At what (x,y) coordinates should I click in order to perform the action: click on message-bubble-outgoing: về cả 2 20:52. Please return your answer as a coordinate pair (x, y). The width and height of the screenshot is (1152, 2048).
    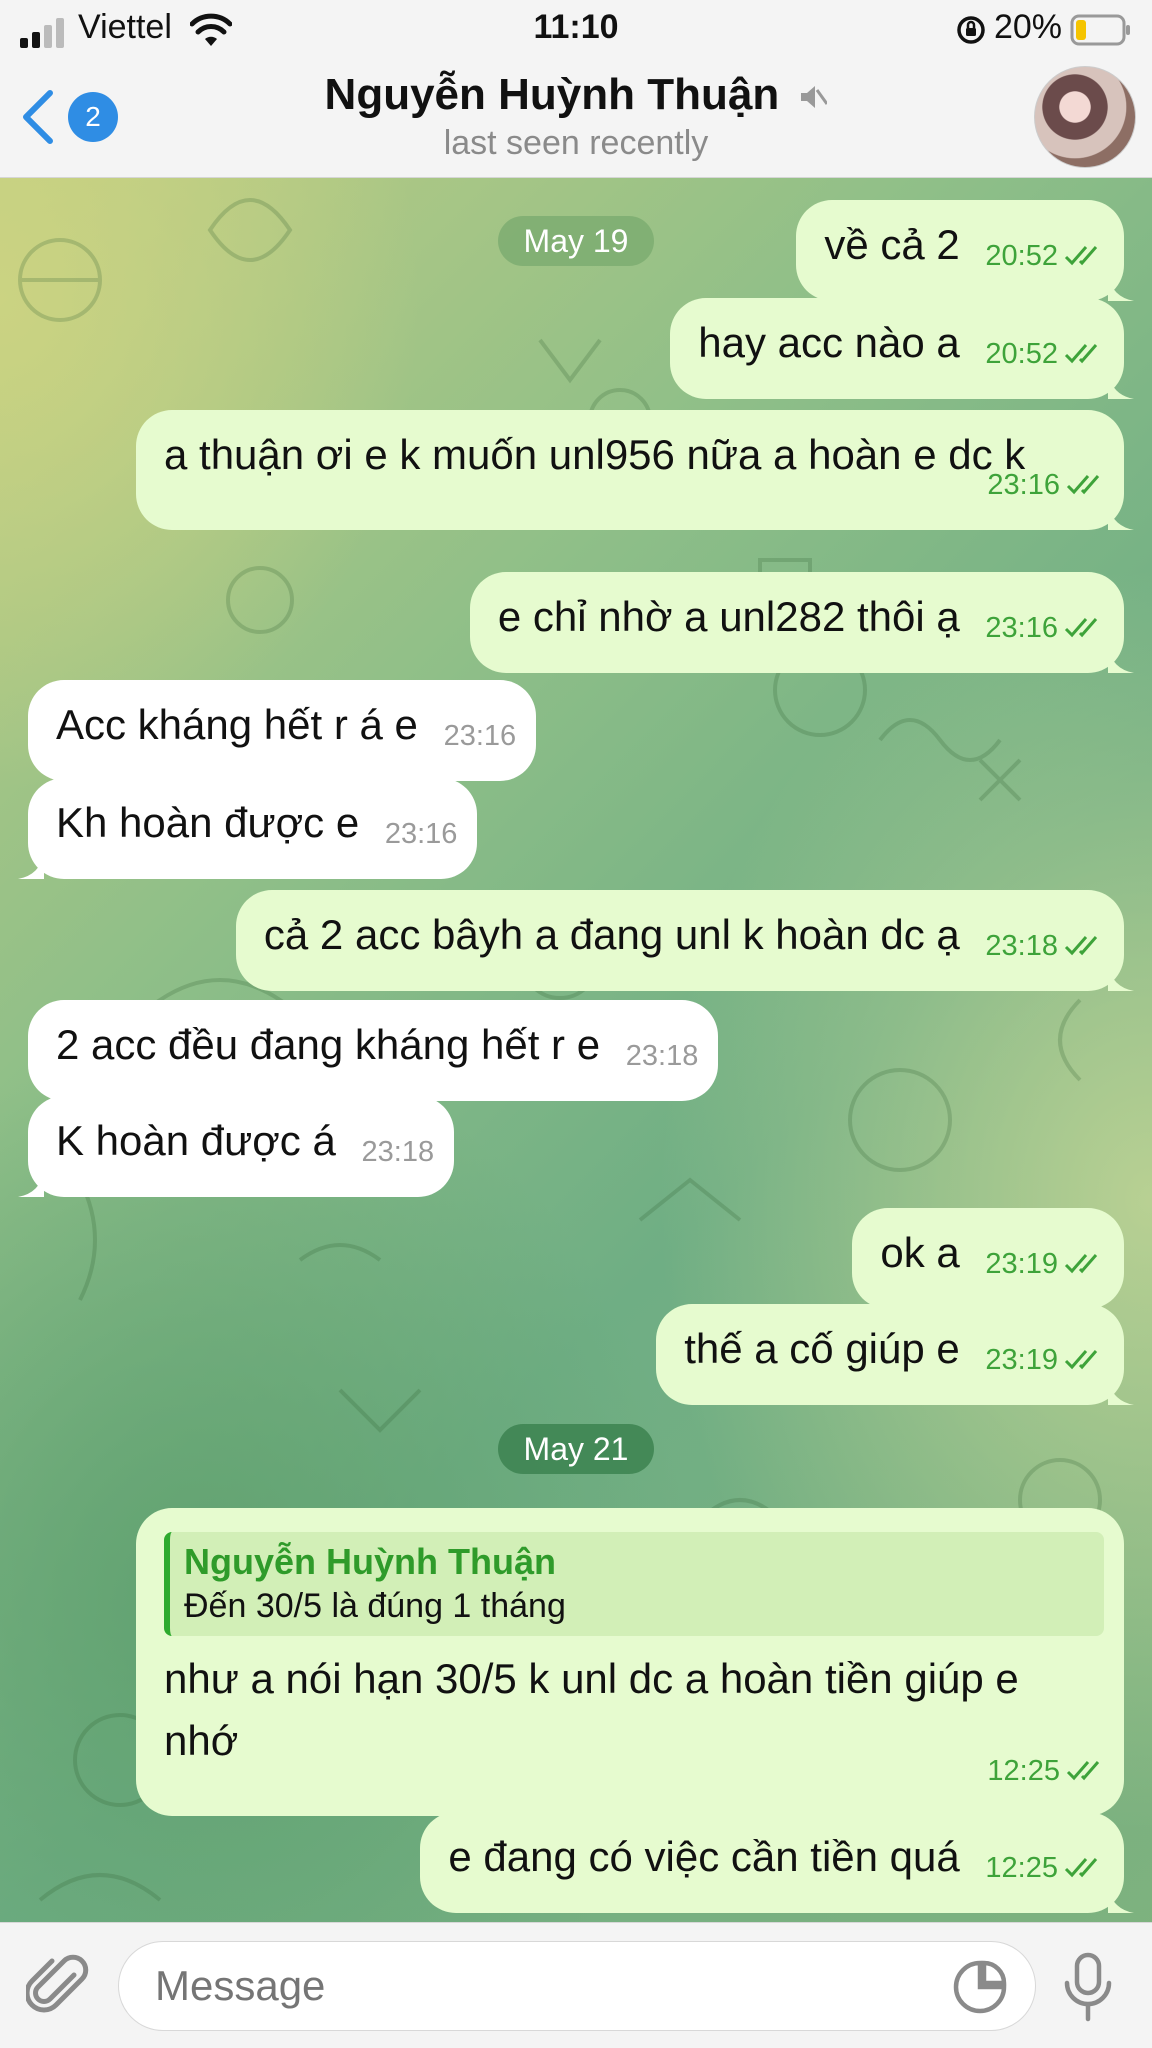
    Looking at the image, I should click on (965, 250).